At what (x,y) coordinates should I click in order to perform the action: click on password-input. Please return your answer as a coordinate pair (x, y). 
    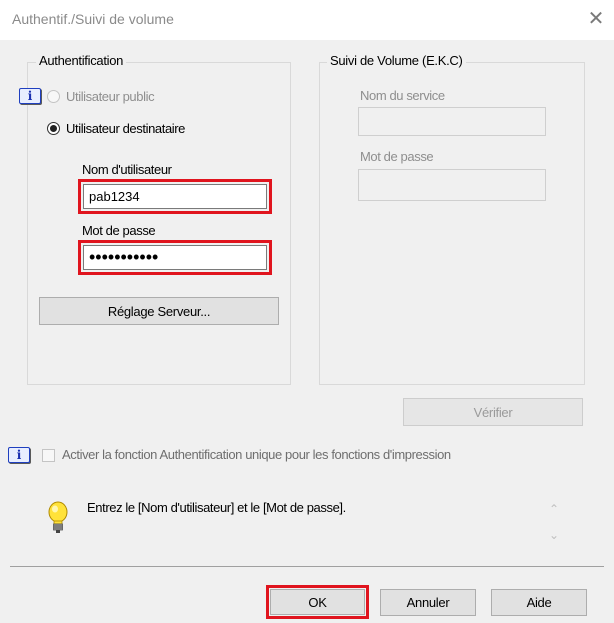
    Looking at the image, I should click on (175, 257).